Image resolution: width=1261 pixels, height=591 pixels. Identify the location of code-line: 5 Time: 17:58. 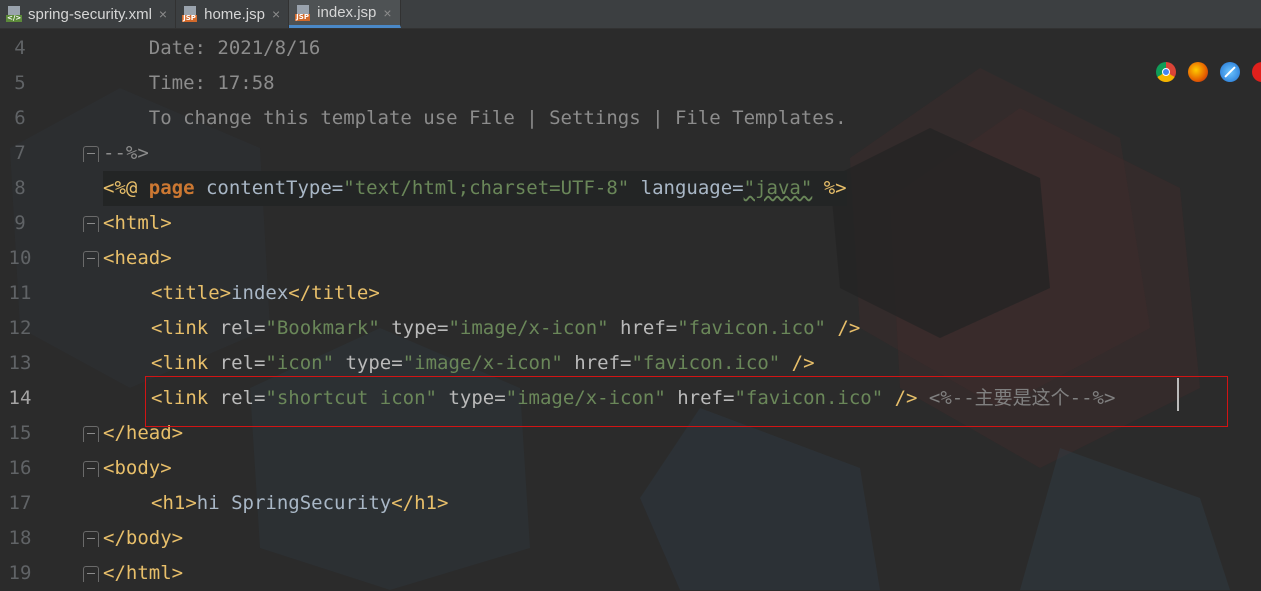
(630, 83).